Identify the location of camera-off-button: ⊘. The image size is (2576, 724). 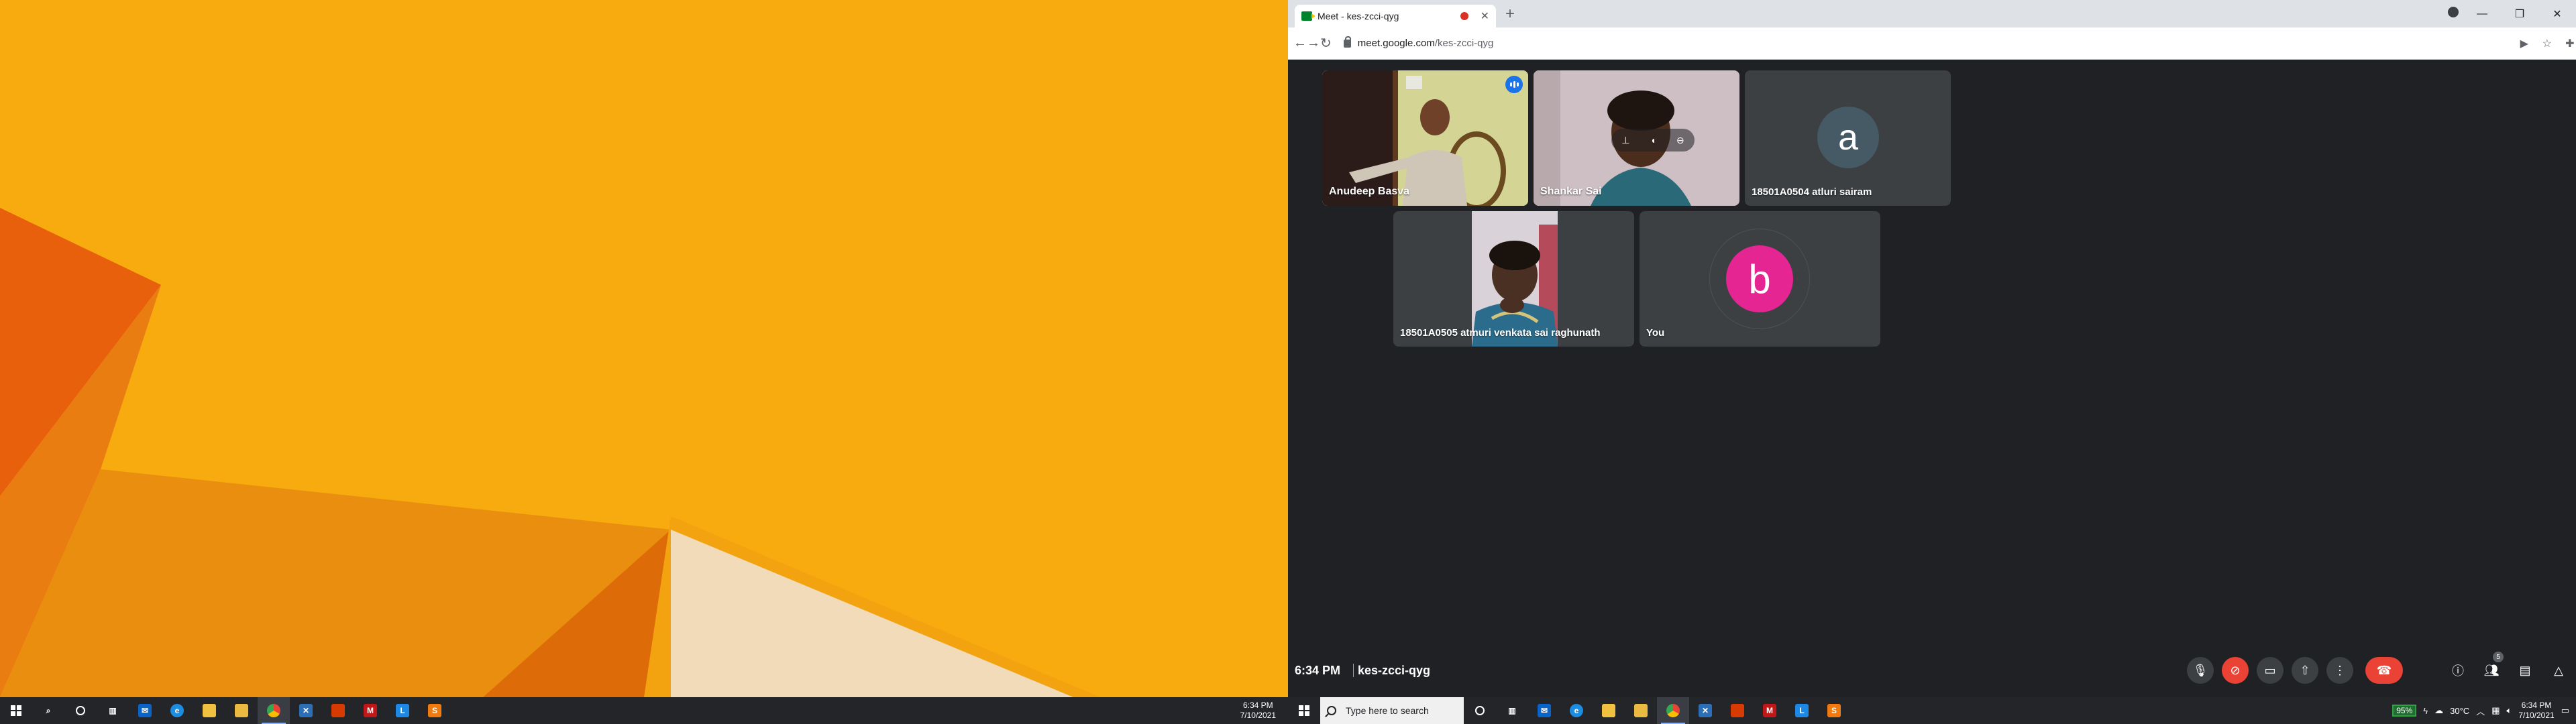
(2235, 670).